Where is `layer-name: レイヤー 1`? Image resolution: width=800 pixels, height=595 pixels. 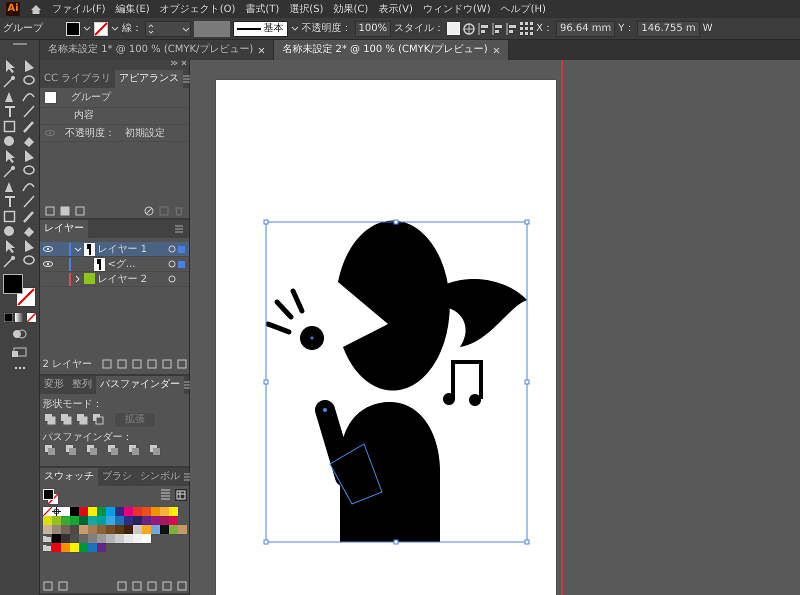 layer-name: レイヤー 1 is located at coordinates (123, 249).